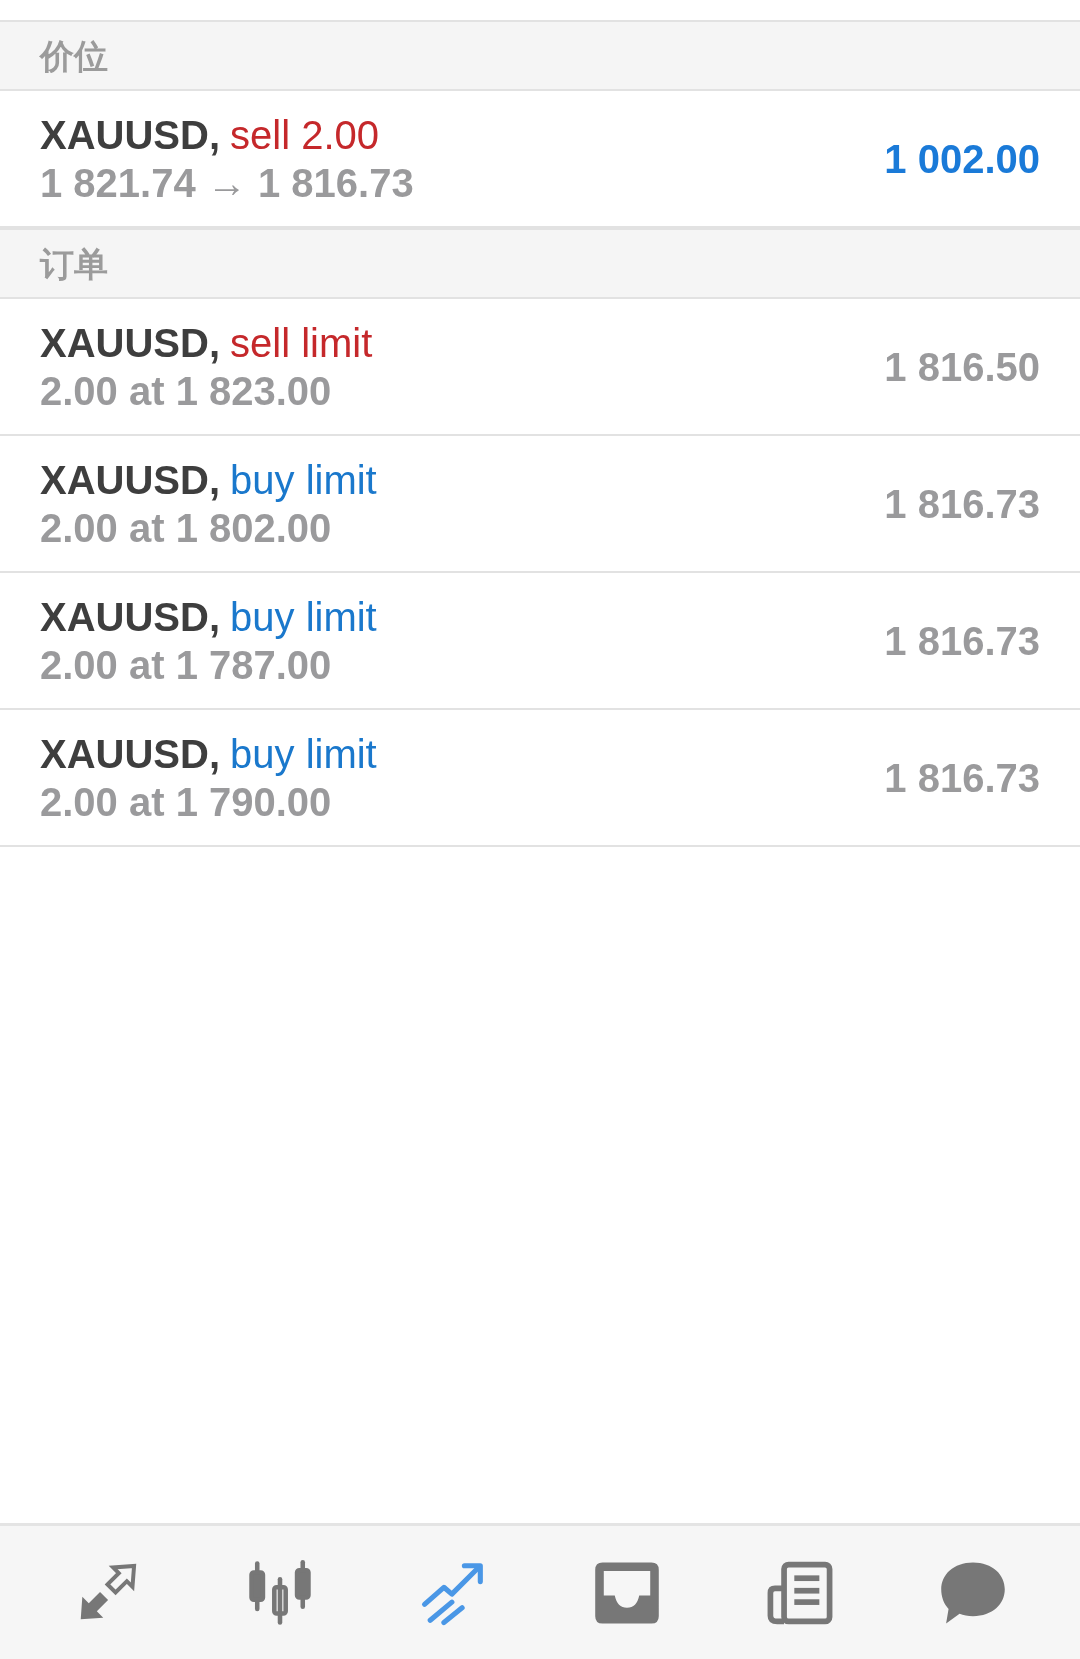 Image resolution: width=1080 pixels, height=1659 pixels. Describe the element at coordinates (540, 367) in the screenshot. I see `order-row: XAUUSD, sell limit 2.00 at 1 823.00 1 816.50` at that location.